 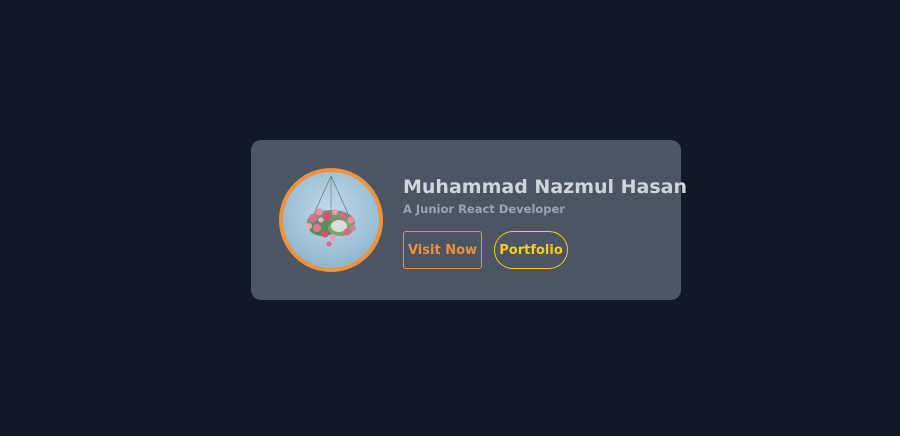 What do you see at coordinates (442, 250) in the screenshot?
I see `visit-now-button: Visit Now` at bounding box center [442, 250].